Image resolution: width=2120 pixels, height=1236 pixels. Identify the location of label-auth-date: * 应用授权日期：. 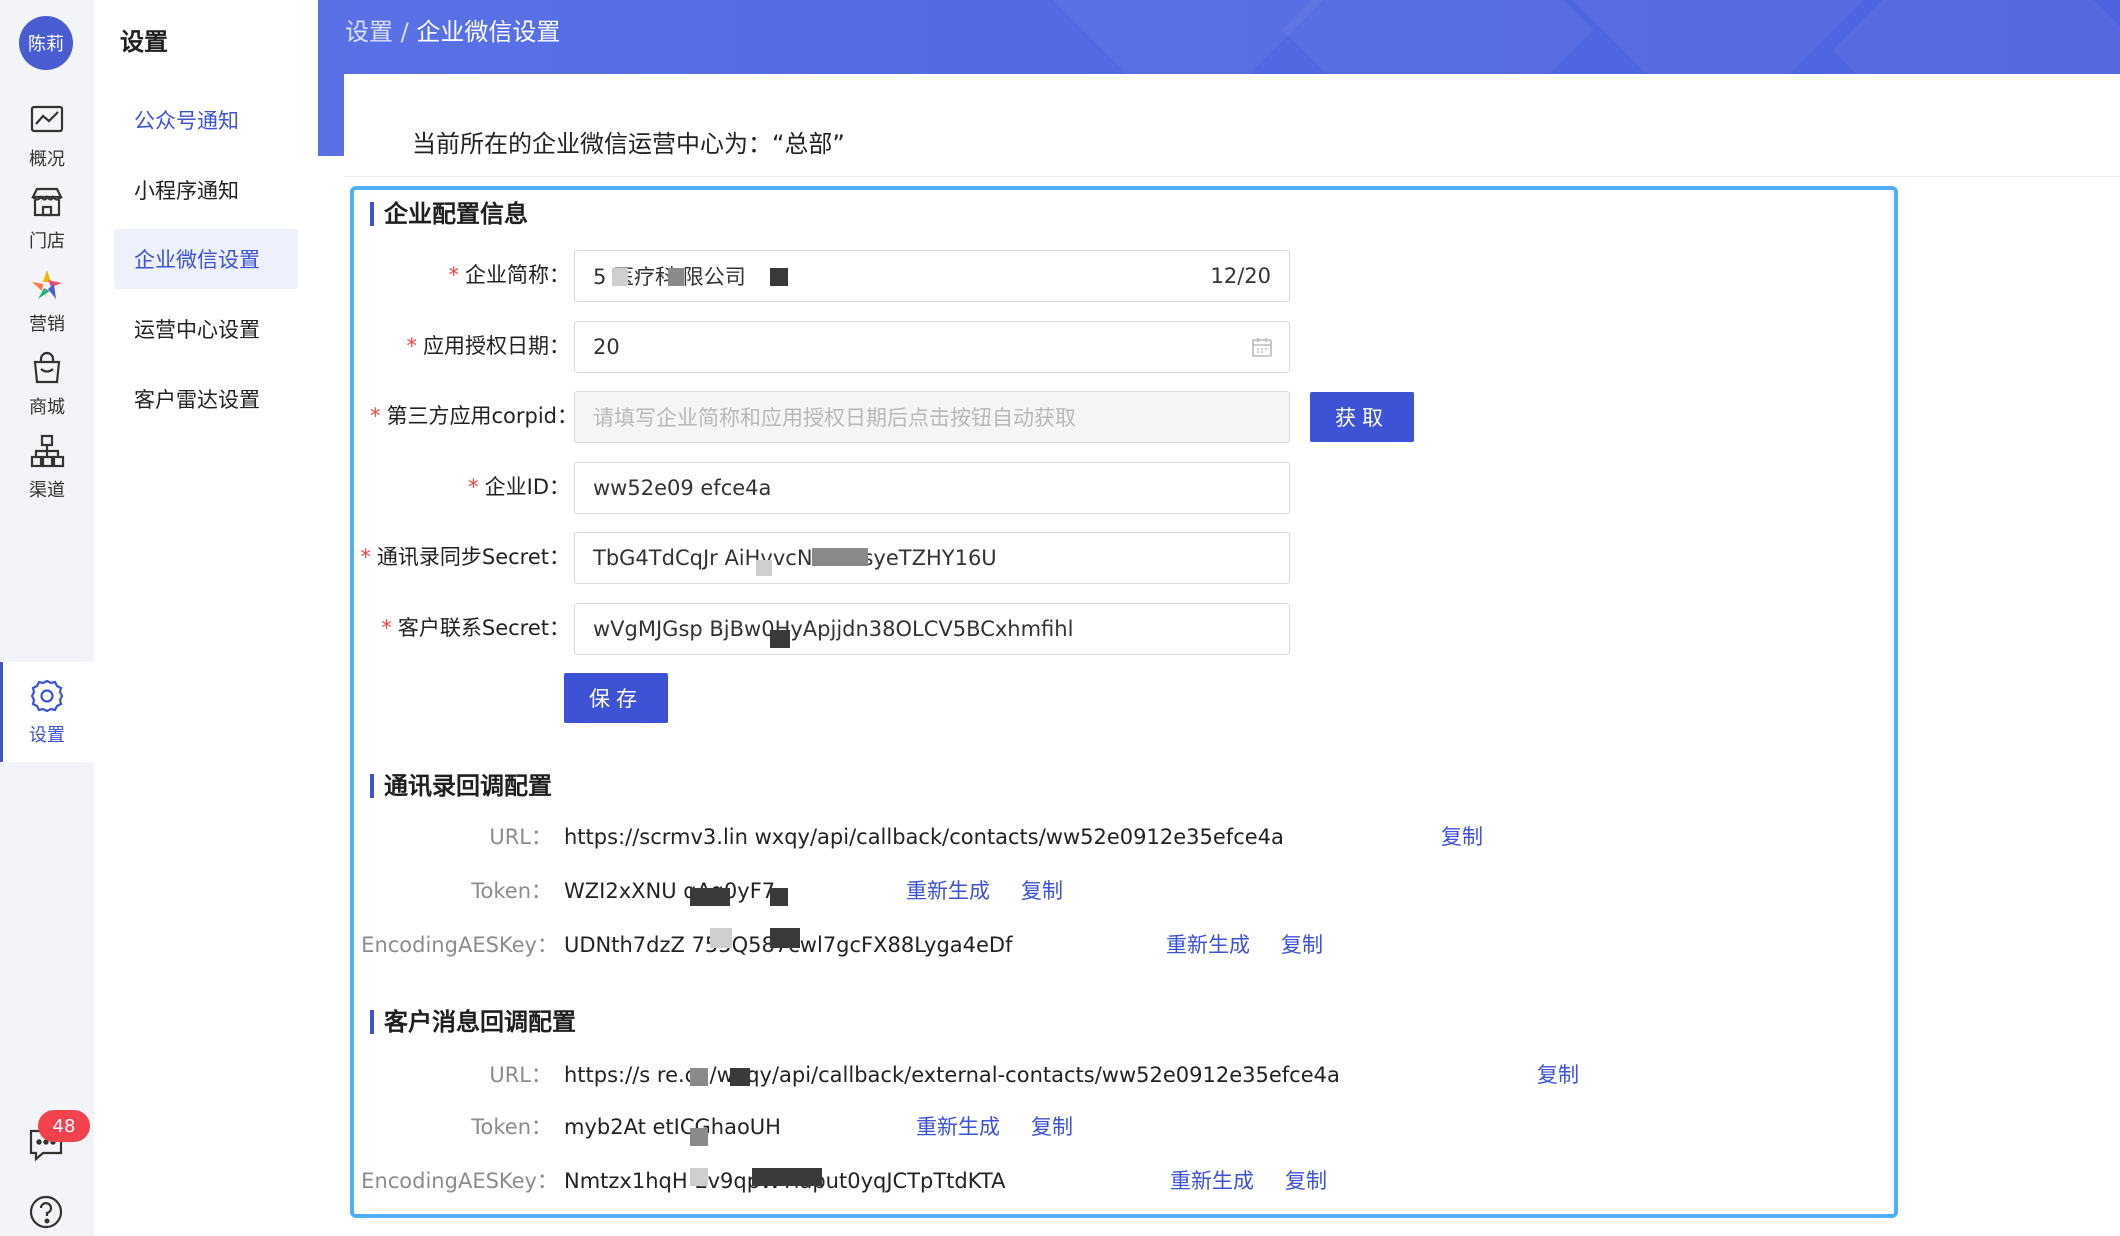
(488, 346).